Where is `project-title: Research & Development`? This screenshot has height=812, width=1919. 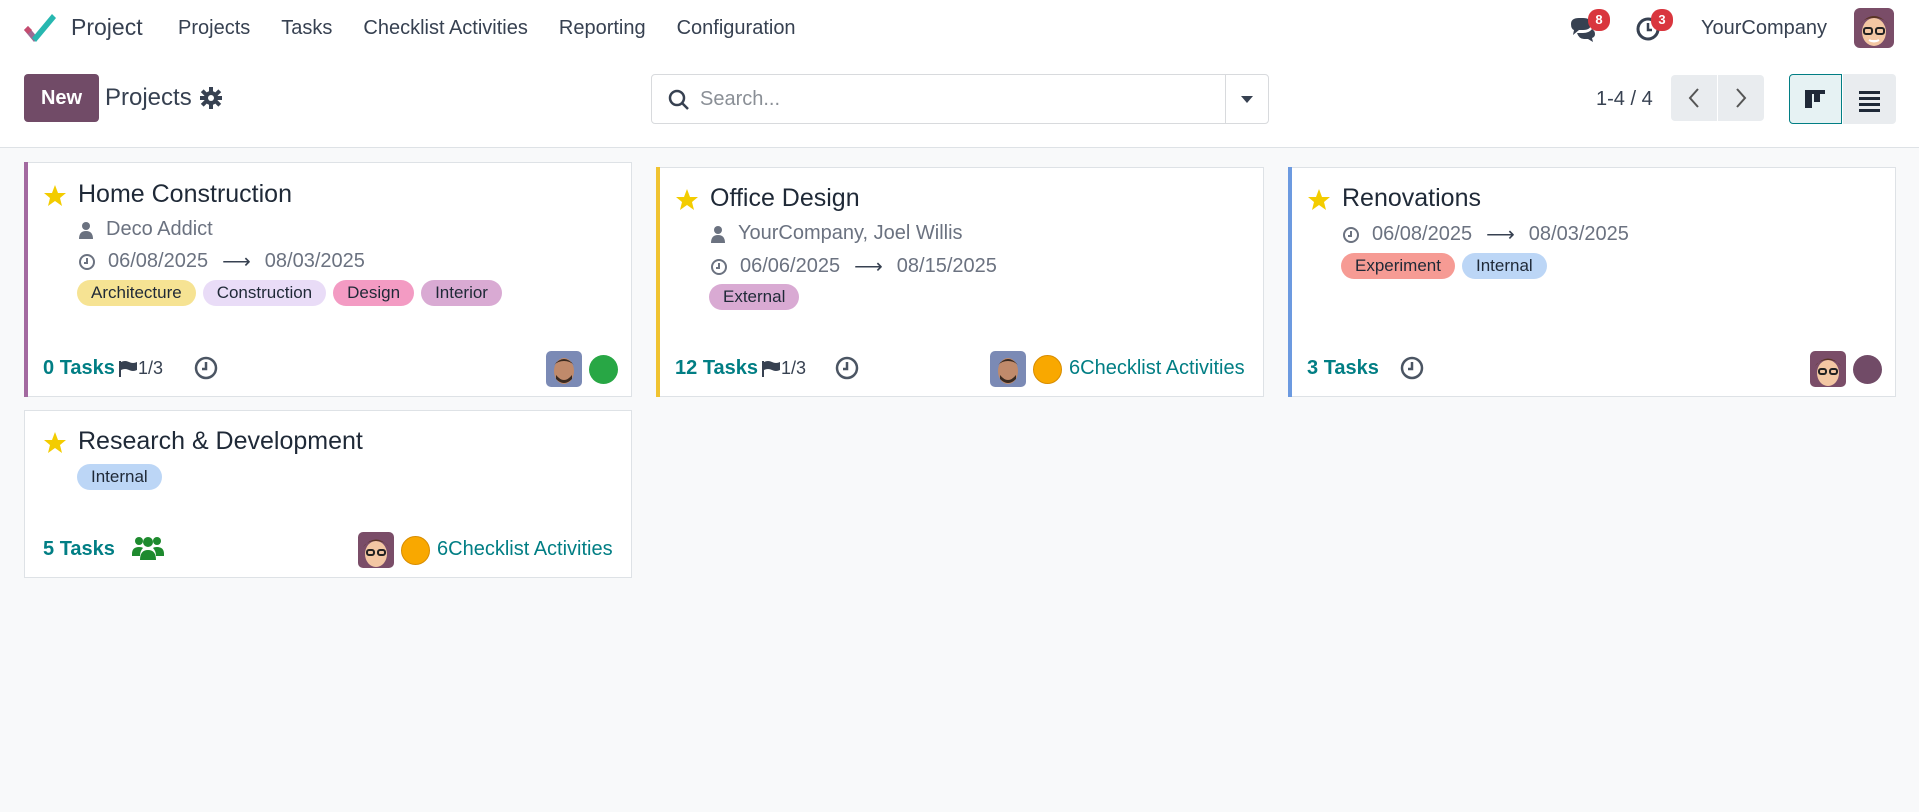
project-title: Research & Development is located at coordinates (220, 441).